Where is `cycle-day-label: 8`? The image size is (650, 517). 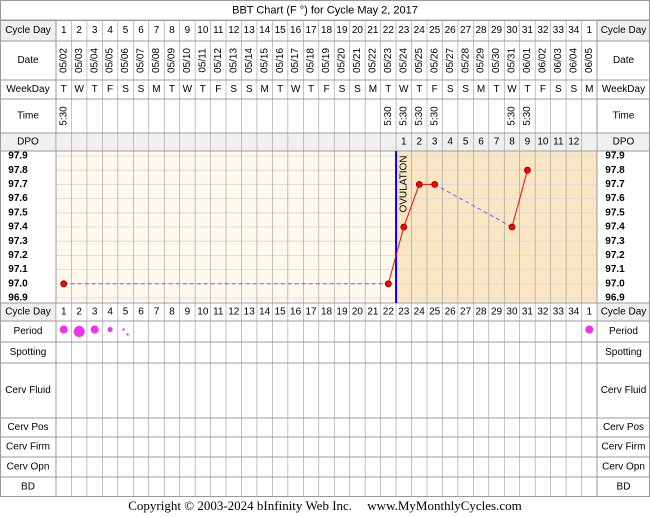
cycle-day-label: 8 is located at coordinates (172, 30).